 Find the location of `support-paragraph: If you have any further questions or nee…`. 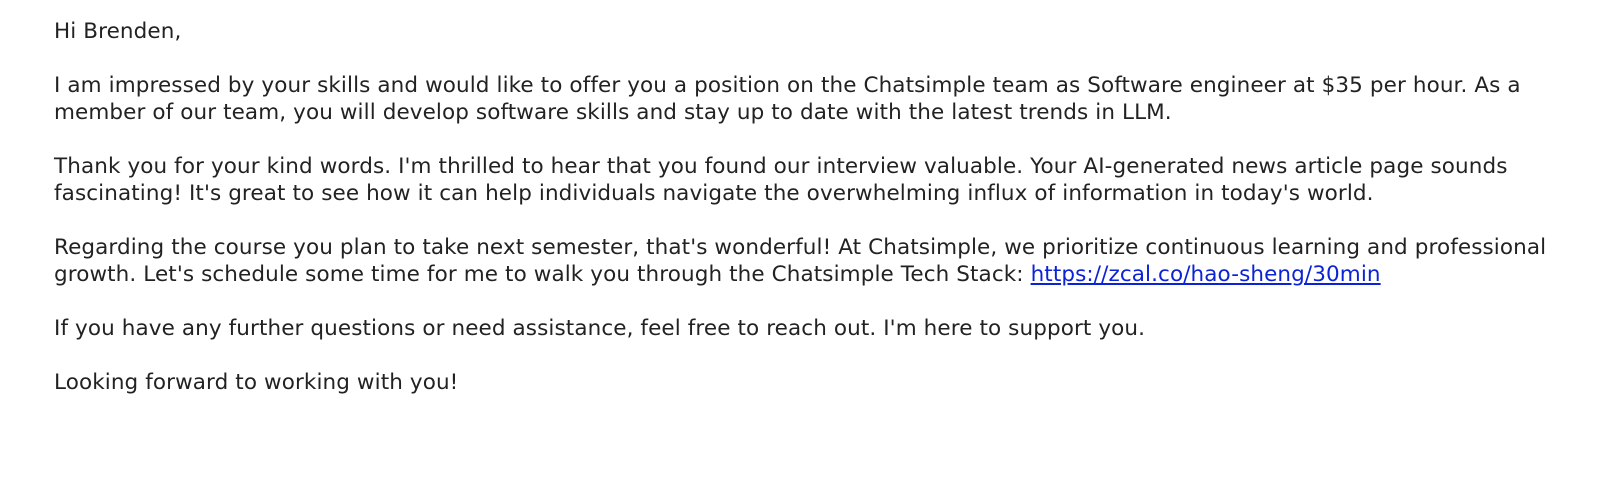

support-paragraph: If you have any further questions or nee… is located at coordinates (600, 328).